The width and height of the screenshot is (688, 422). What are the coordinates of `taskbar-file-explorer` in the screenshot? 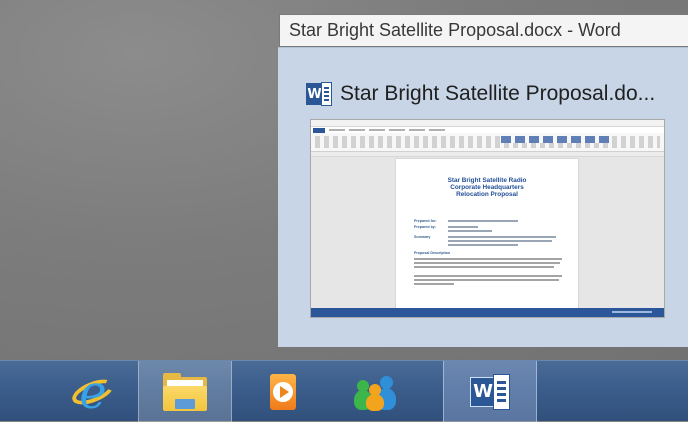 It's located at (185, 391).